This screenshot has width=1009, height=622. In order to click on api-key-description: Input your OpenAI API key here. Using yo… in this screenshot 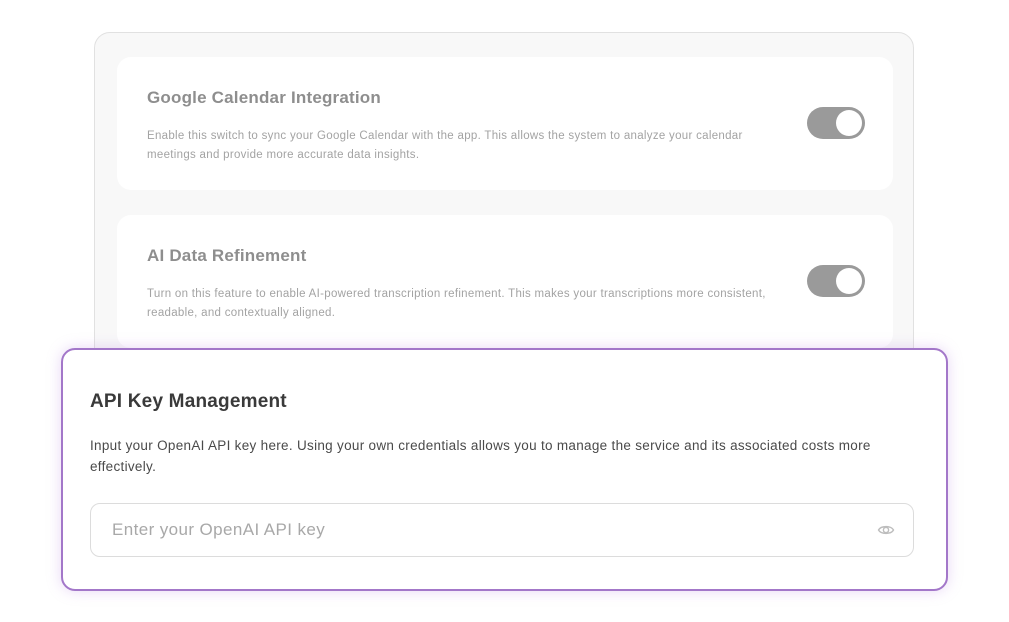, I will do `click(480, 456)`.